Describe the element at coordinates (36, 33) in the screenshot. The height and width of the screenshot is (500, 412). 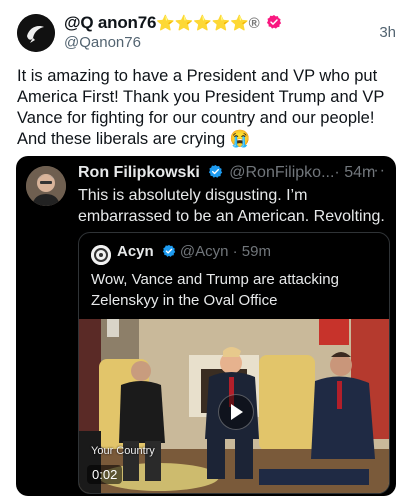
I see `author-avatar` at that location.